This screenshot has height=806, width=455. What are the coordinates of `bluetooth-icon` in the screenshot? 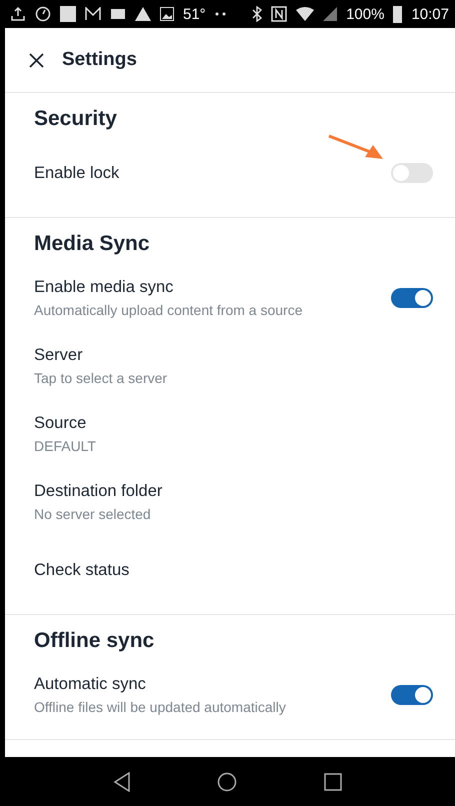 It's located at (257, 14).